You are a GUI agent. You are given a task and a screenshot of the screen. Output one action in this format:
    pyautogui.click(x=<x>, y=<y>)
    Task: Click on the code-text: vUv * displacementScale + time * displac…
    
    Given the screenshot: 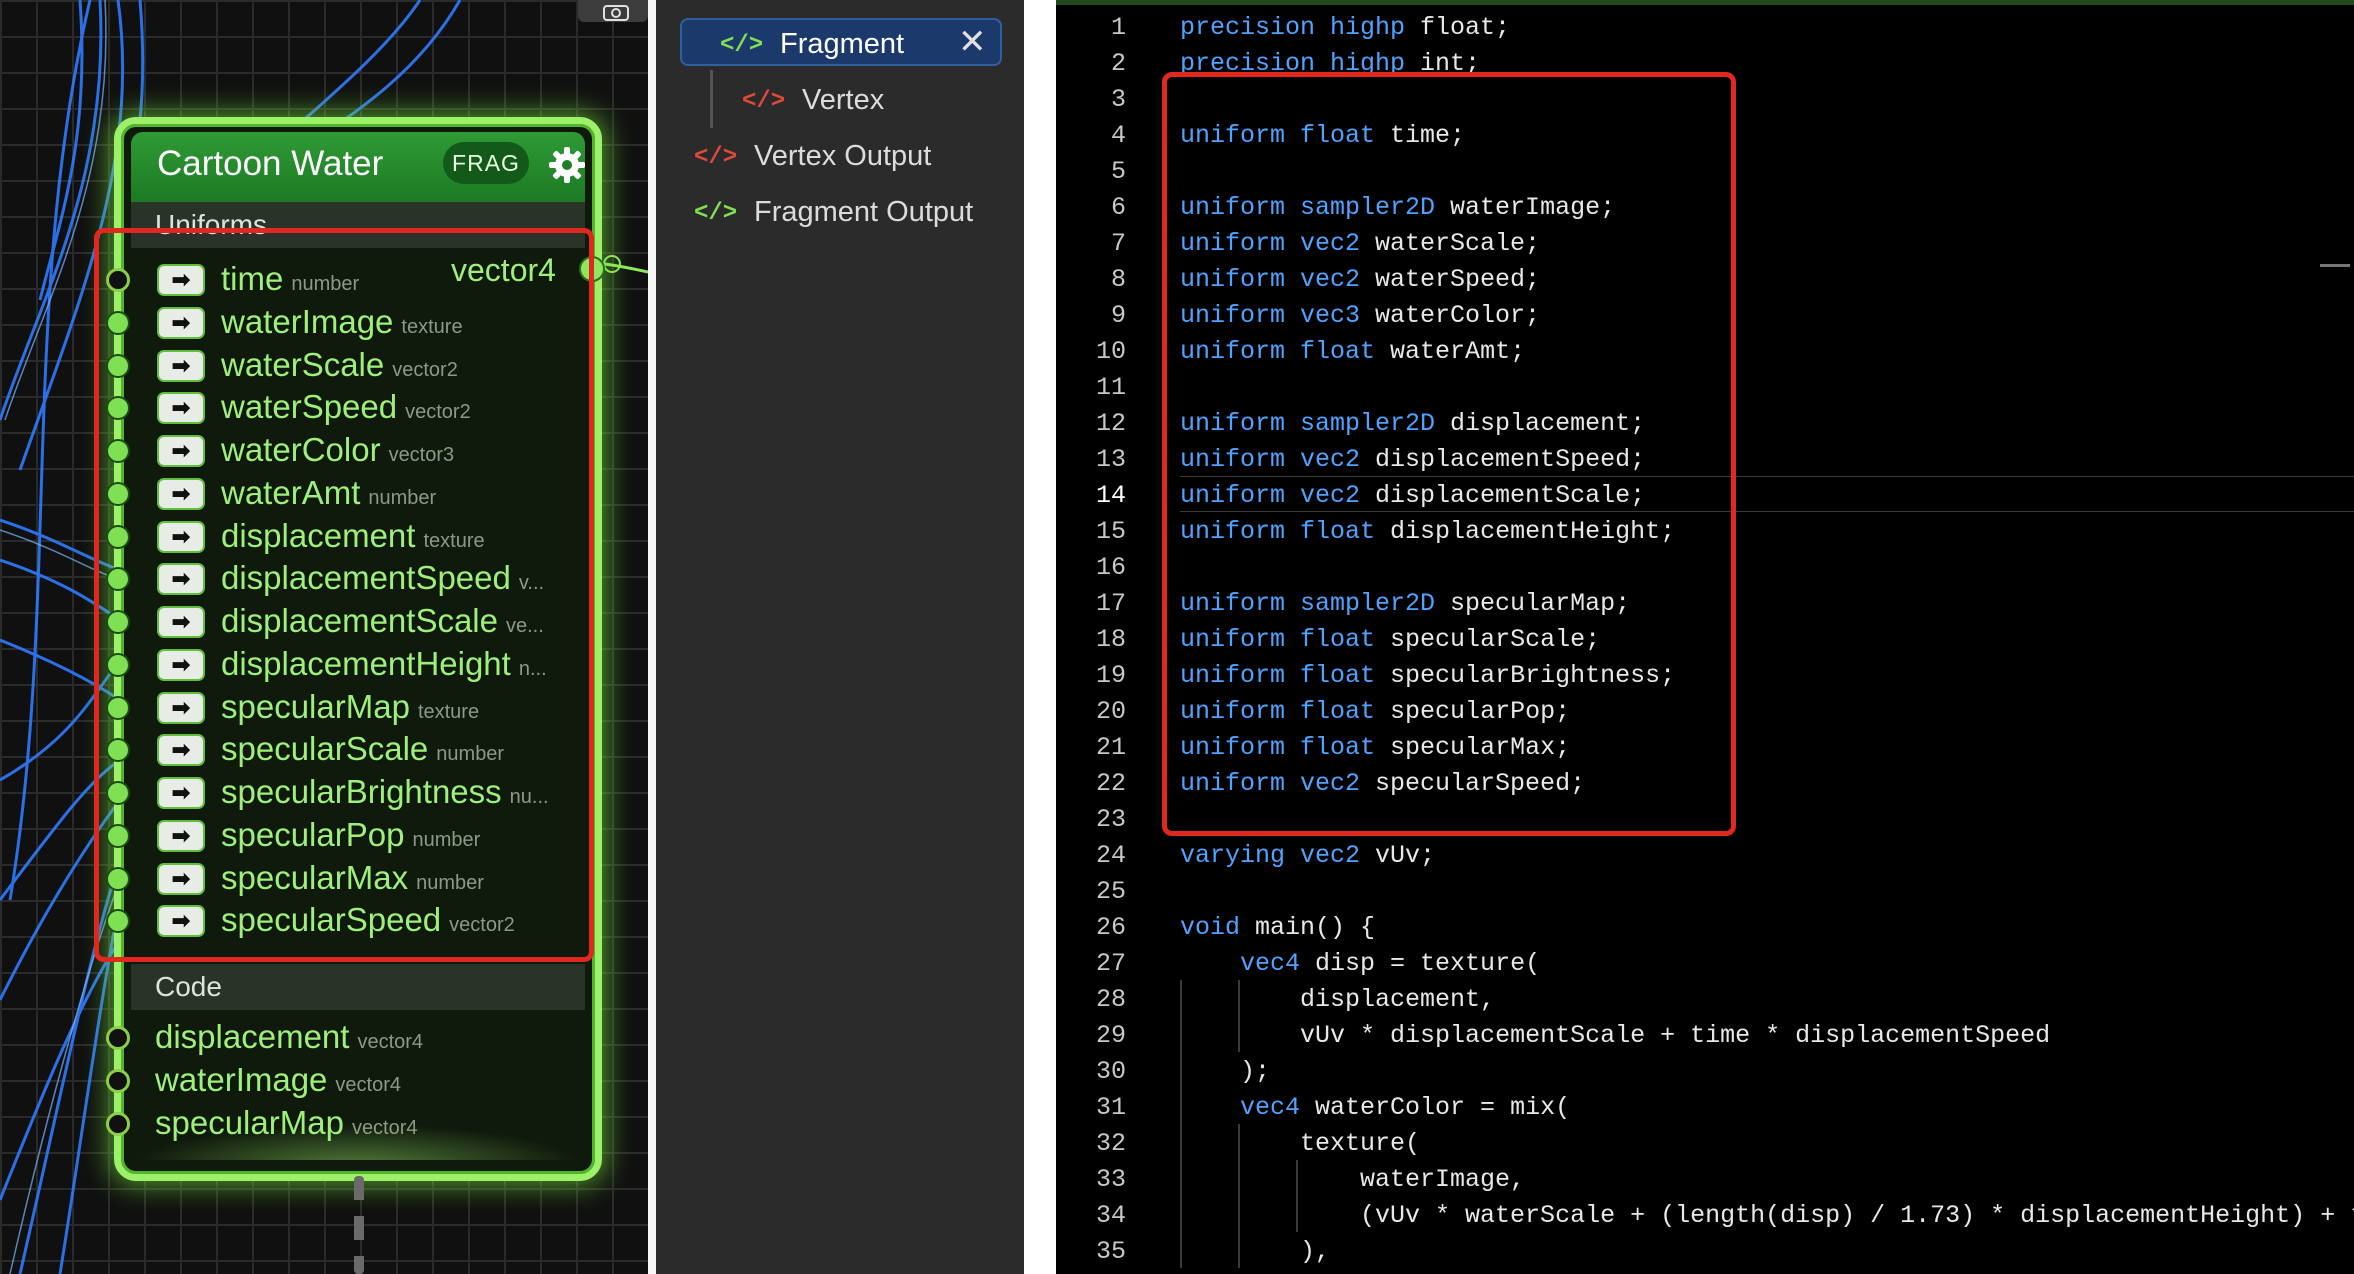 What is the action you would take?
    pyautogui.click(x=1615, y=1035)
    